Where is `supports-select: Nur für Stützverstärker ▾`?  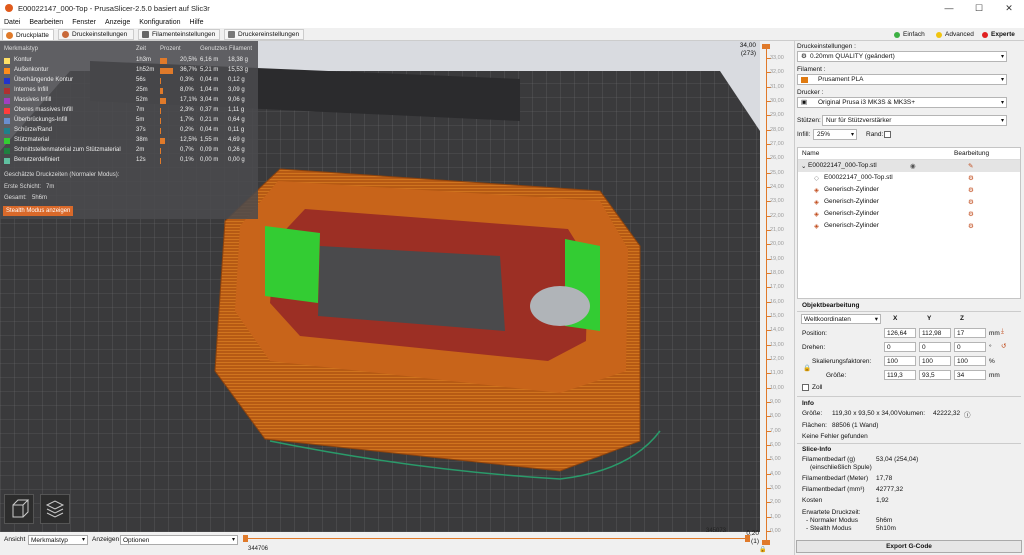
supports-select: Nur für Stützverstärker ▾ is located at coordinates (914, 120).